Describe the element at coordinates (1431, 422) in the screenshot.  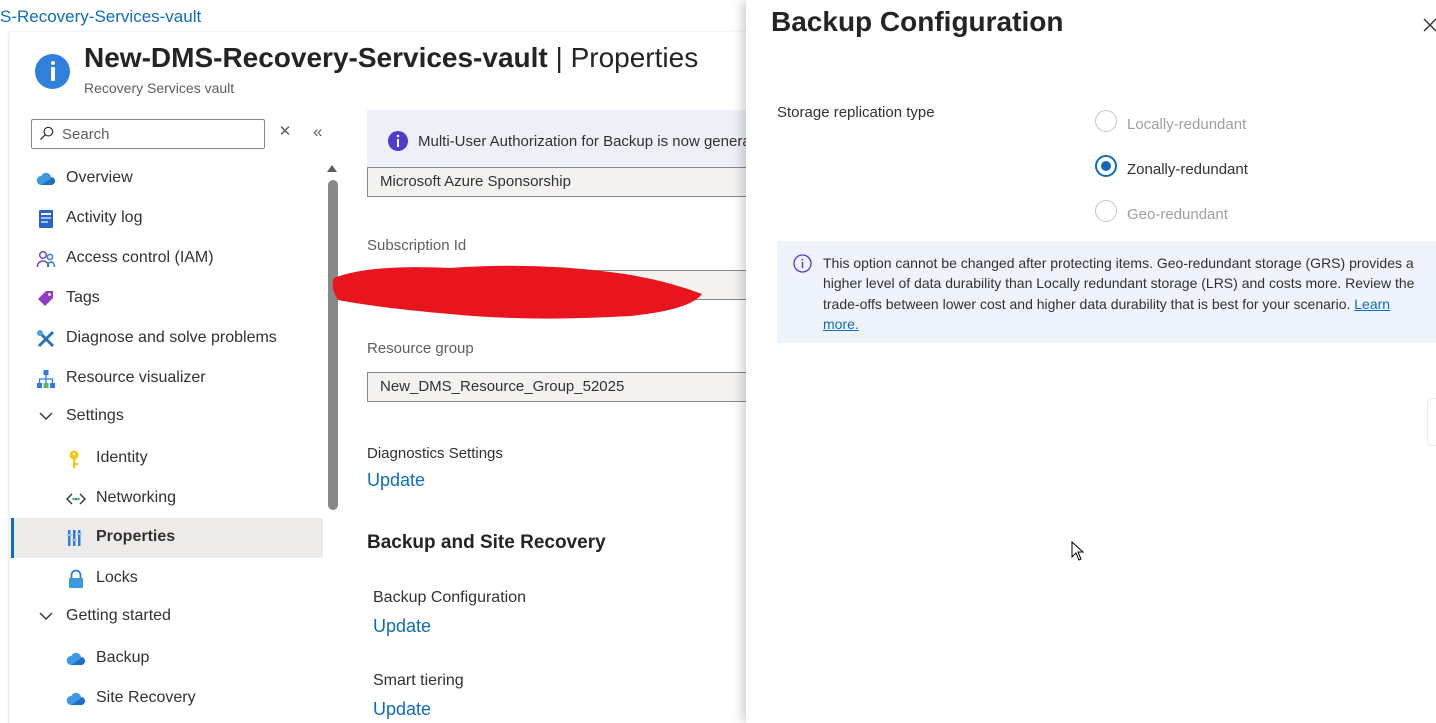
I see `panel-edge-tab` at that location.